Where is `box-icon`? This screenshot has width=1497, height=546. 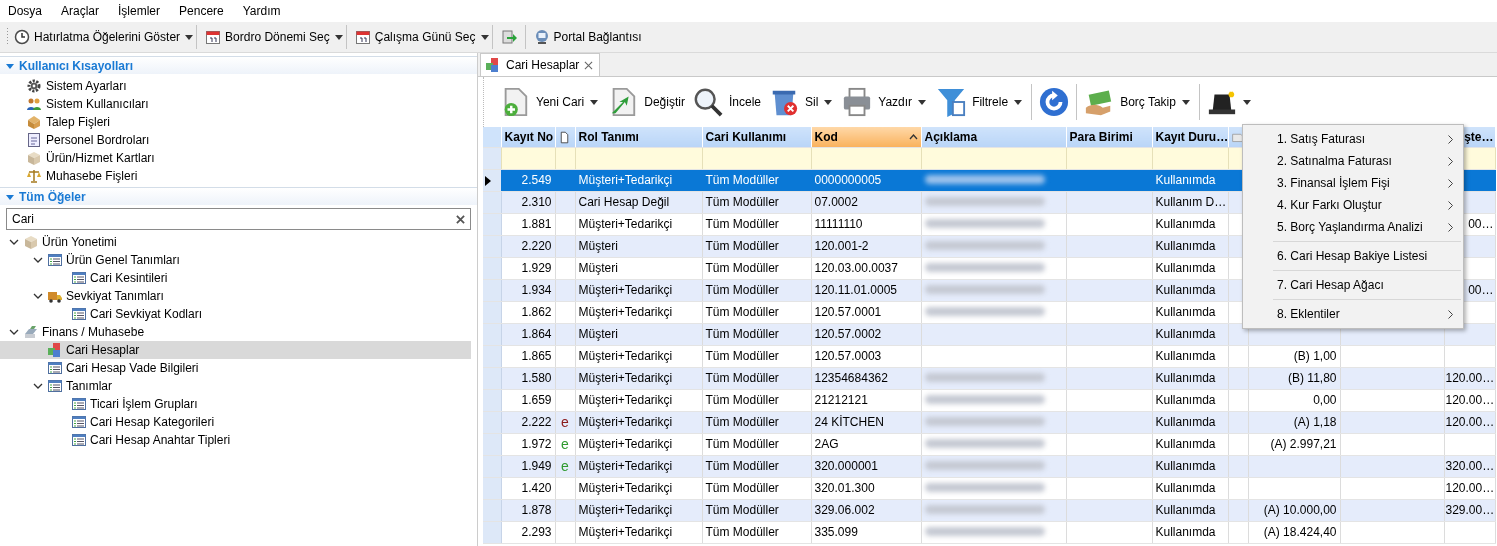
box-icon is located at coordinates (34, 158).